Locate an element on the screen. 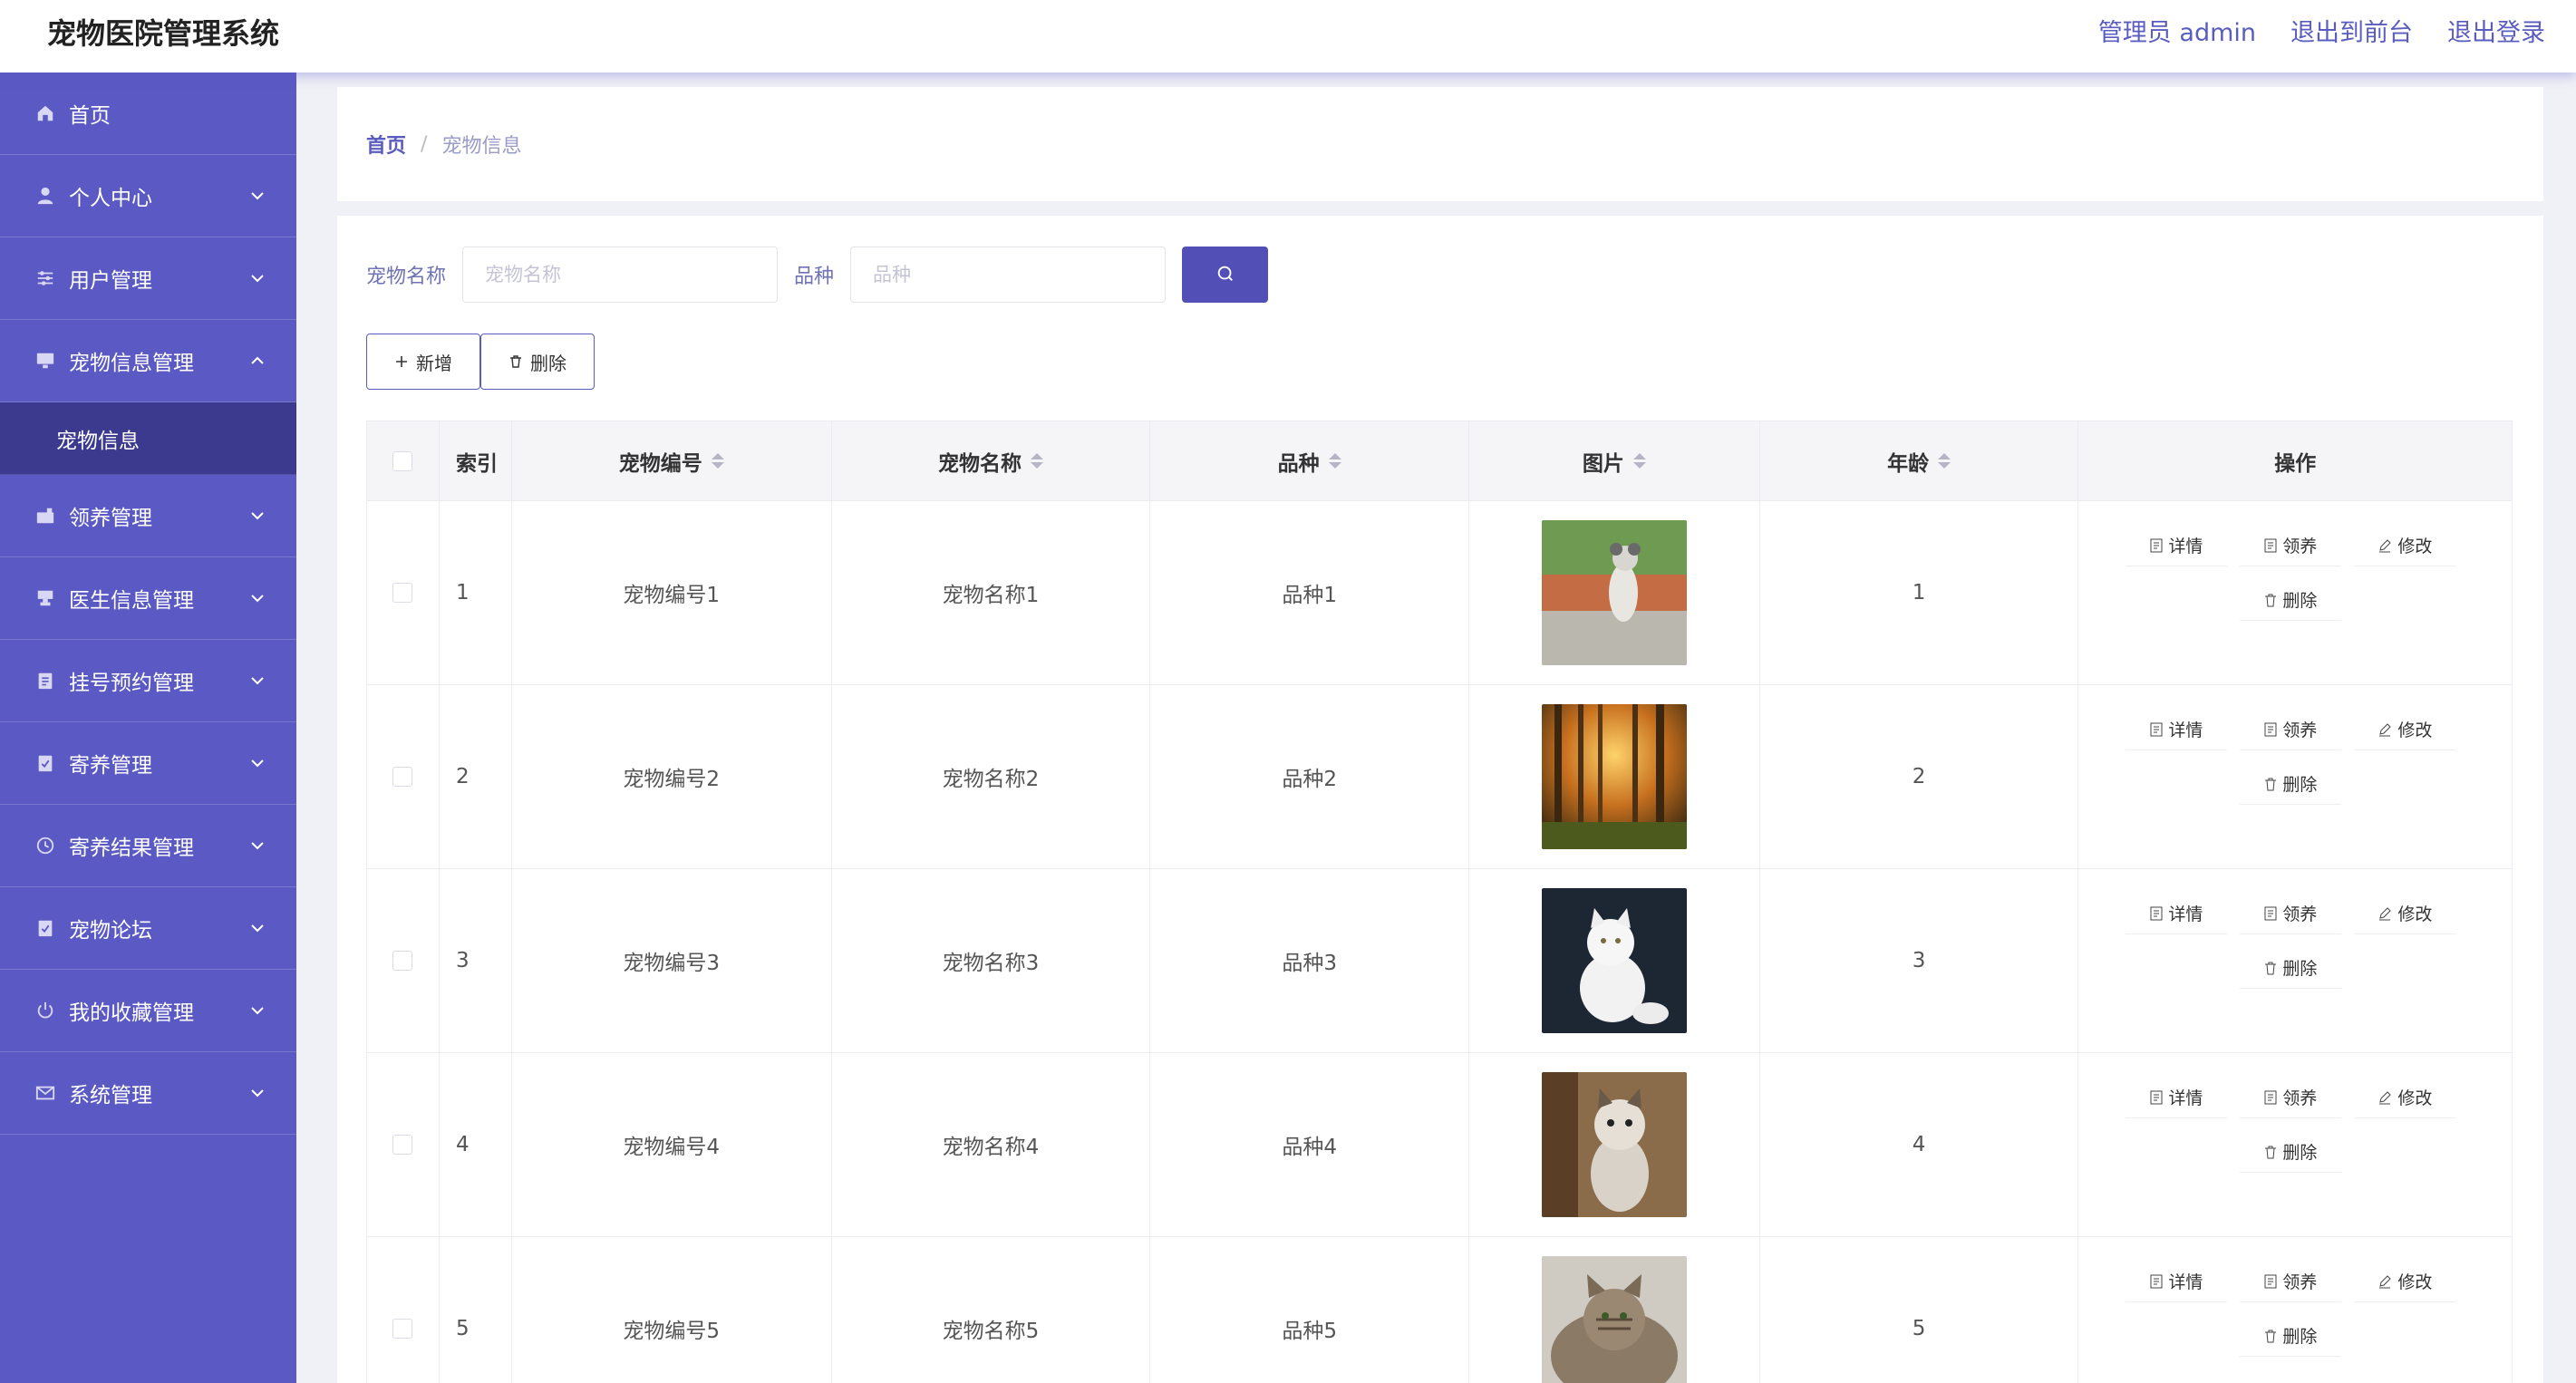 Image resolution: width=2576 pixels, height=1383 pixels. sidebar-item-boarding-results: 寄养结果管理 is located at coordinates (148, 846).